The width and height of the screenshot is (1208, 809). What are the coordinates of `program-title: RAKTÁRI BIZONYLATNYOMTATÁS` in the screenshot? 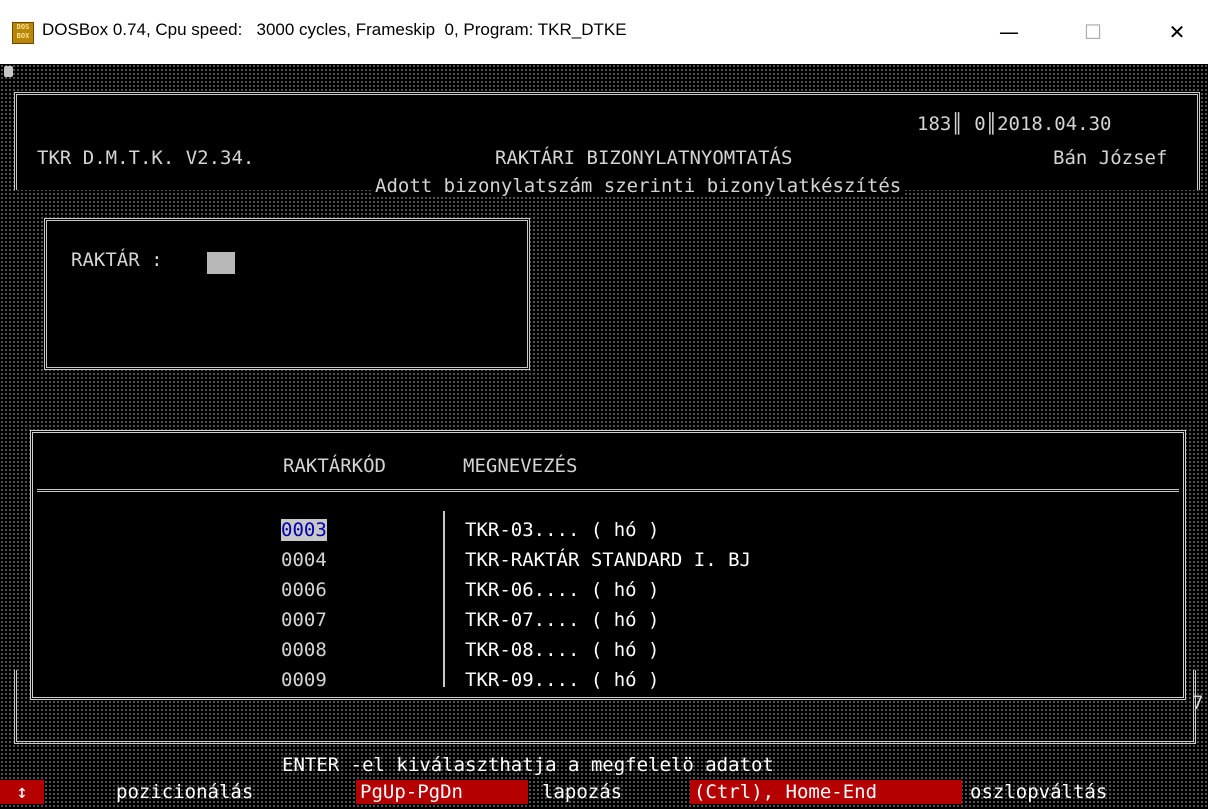 It's located at (644, 158).